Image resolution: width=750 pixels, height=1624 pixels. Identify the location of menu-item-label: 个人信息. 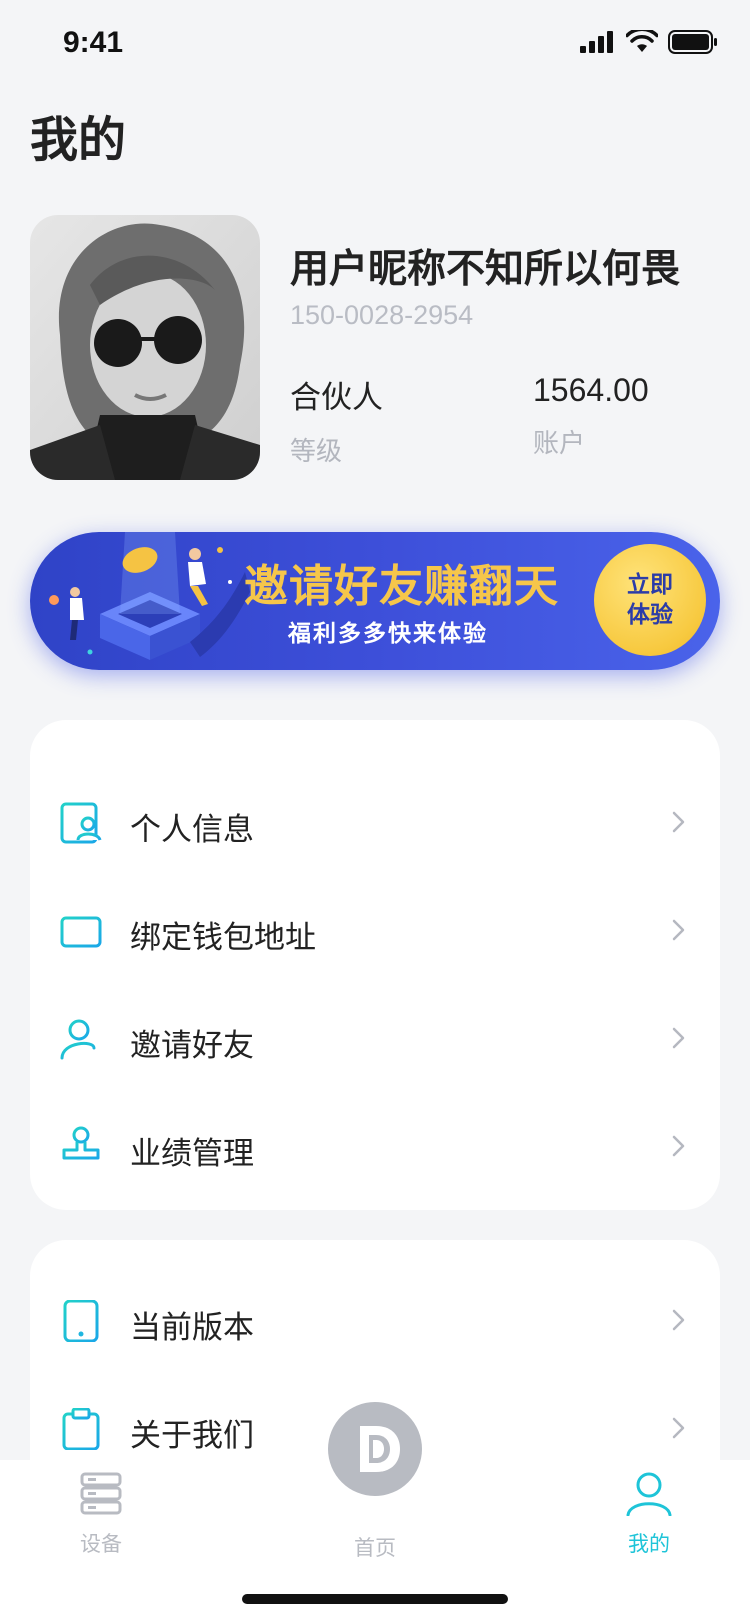
(192, 830).